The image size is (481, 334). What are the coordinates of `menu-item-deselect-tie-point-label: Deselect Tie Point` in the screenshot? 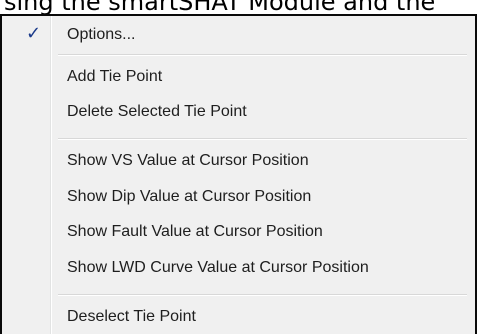 It's located at (131, 316).